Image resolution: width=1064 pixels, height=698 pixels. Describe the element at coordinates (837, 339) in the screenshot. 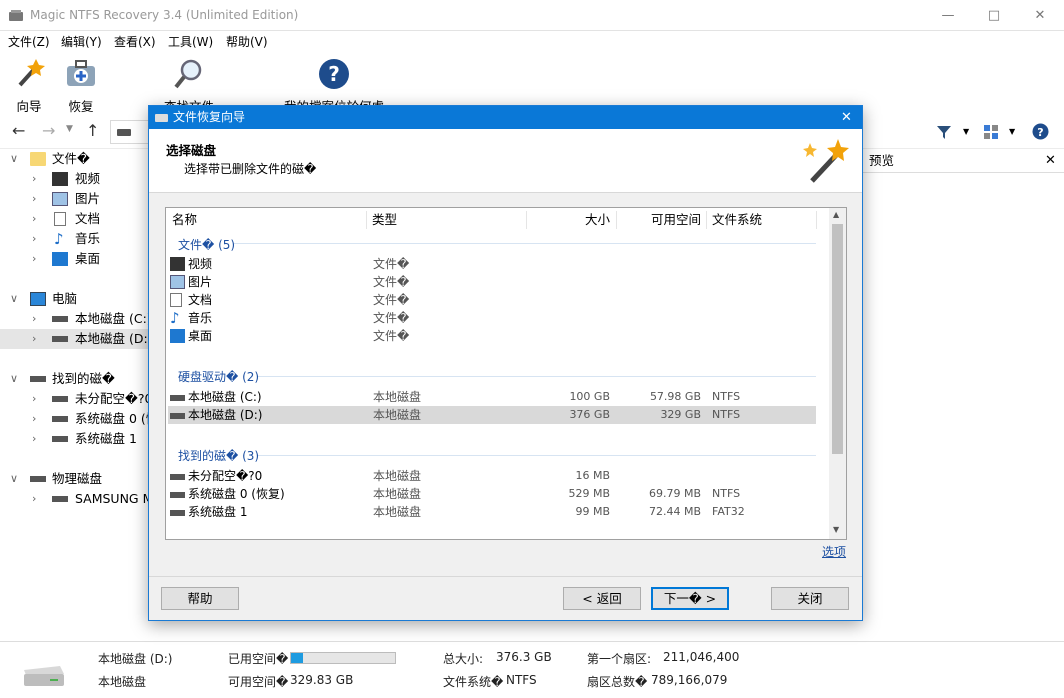

I see `scrollbar-thumb` at that location.